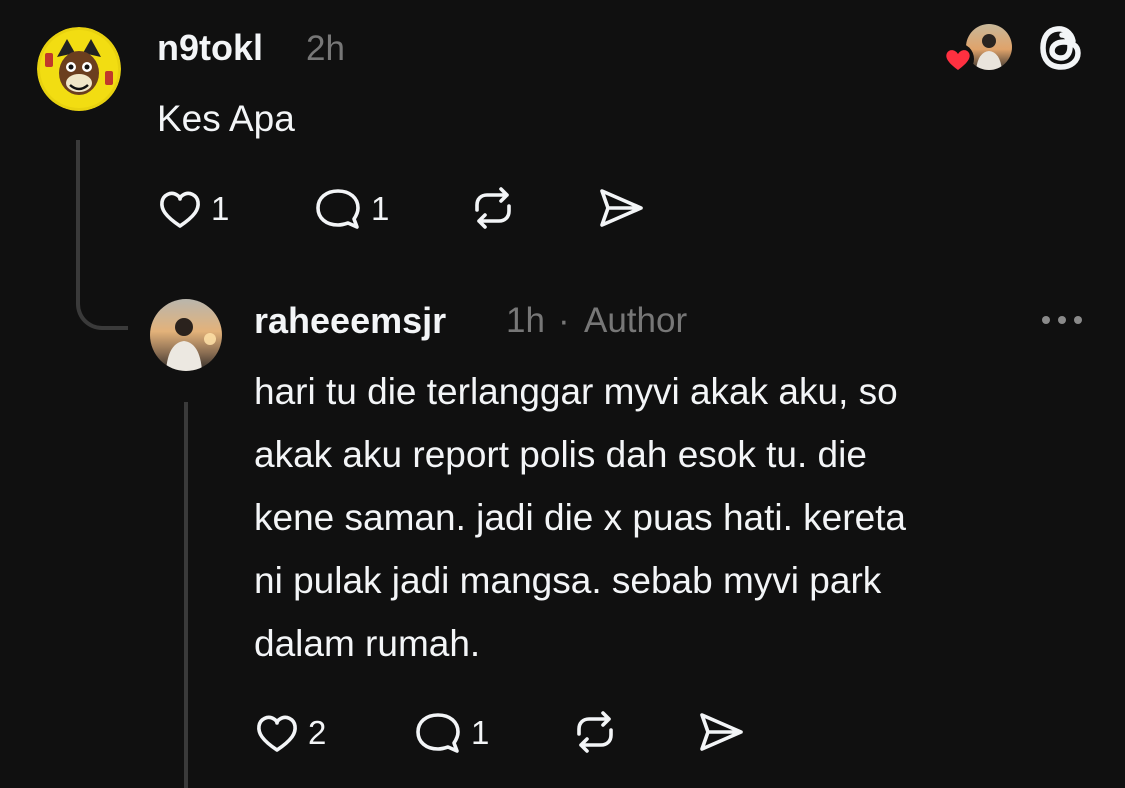 Image resolution: width=1125 pixels, height=788 pixels. What do you see at coordinates (380, 208) in the screenshot?
I see `first-post-reply-count: 1` at bounding box center [380, 208].